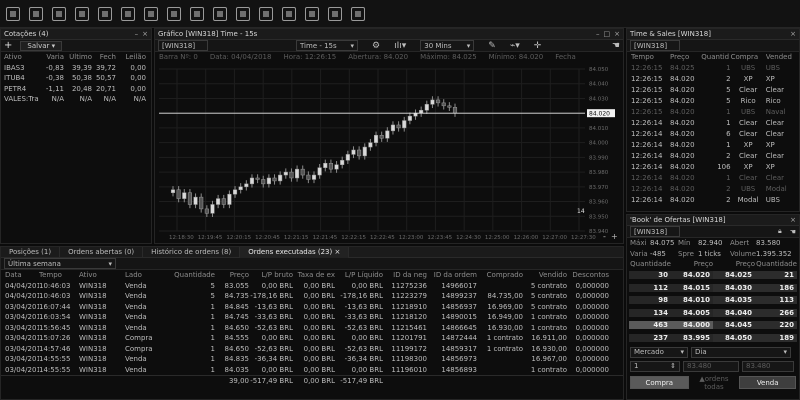 The image size is (800, 400). What do you see at coordinates (607, 34) in the screenshot?
I see `maximize-icon: □` at bounding box center [607, 34].